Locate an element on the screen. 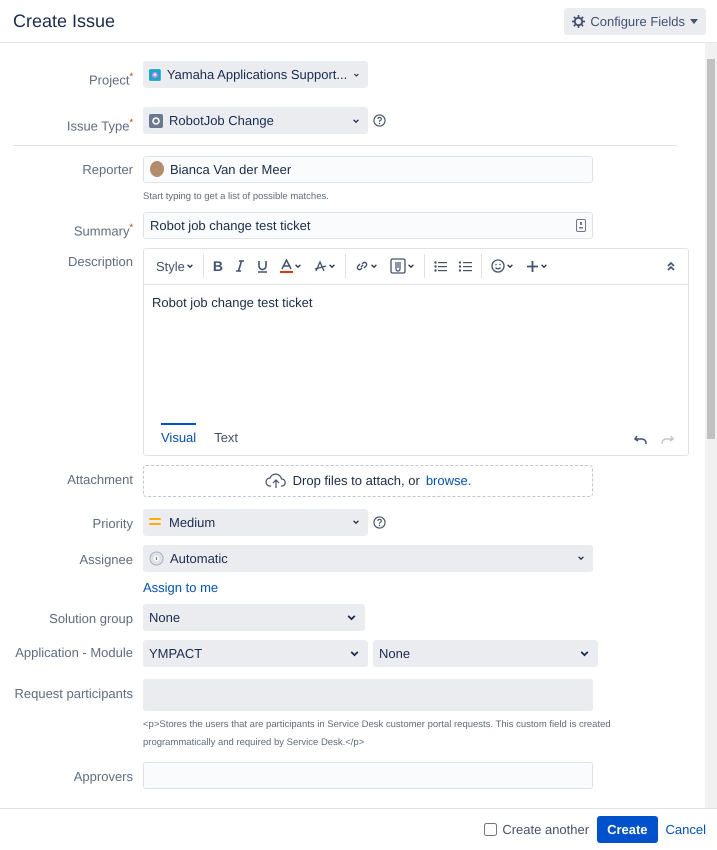  select-field: Medium is located at coordinates (255, 522).